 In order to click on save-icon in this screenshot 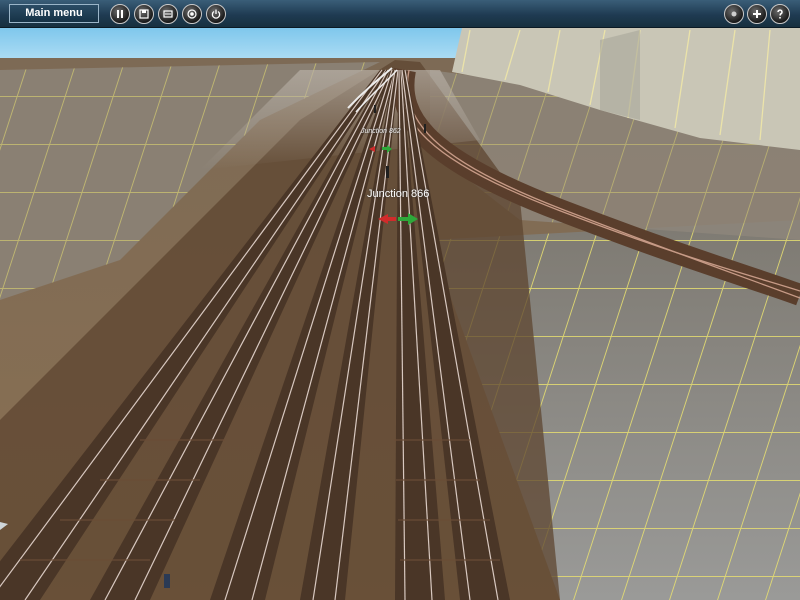, I will do `click(144, 14)`.